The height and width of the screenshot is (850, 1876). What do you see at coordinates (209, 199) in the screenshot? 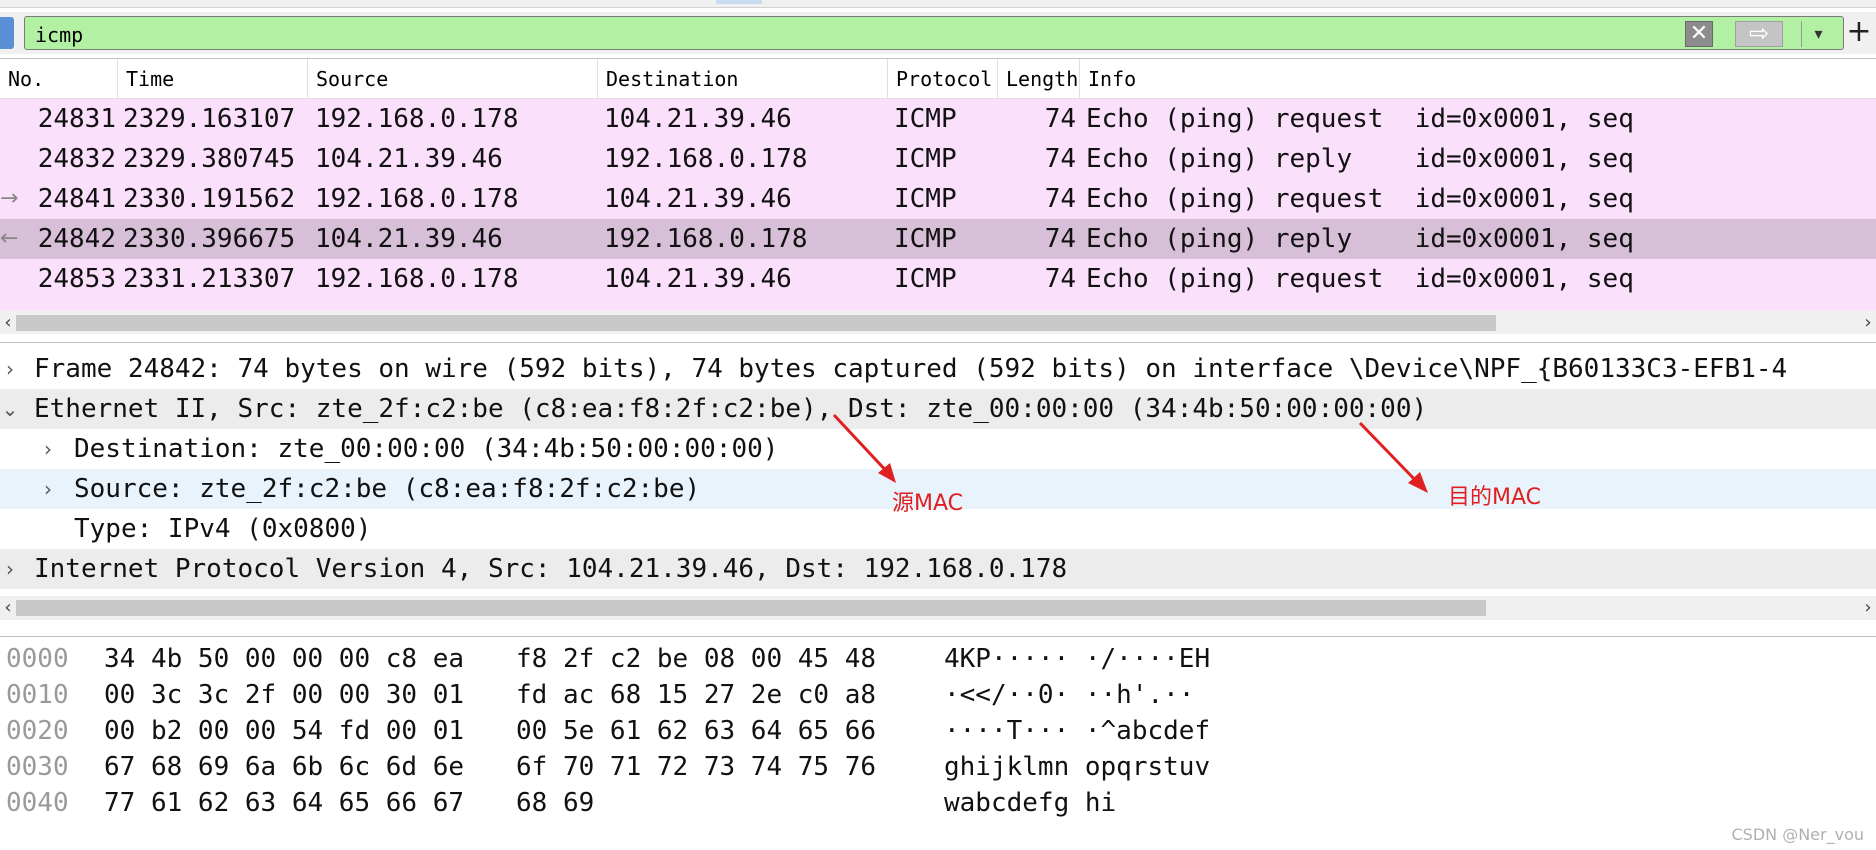
I see `packet-time: 2330.191562` at bounding box center [209, 199].